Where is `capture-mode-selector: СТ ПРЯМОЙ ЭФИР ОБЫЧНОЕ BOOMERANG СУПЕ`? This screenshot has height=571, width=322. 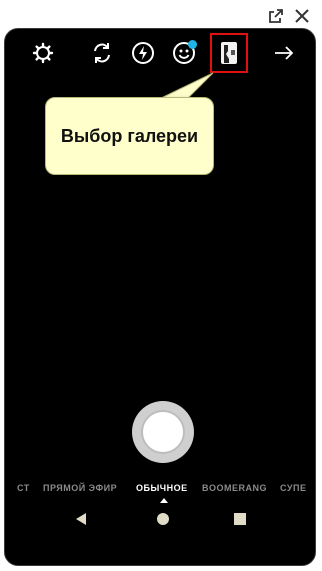 capture-mode-selector: СТ ПРЯМОЙ ЭФИР ОБЫЧНОЕ BOOMERANG СУПЕ is located at coordinates (160, 490).